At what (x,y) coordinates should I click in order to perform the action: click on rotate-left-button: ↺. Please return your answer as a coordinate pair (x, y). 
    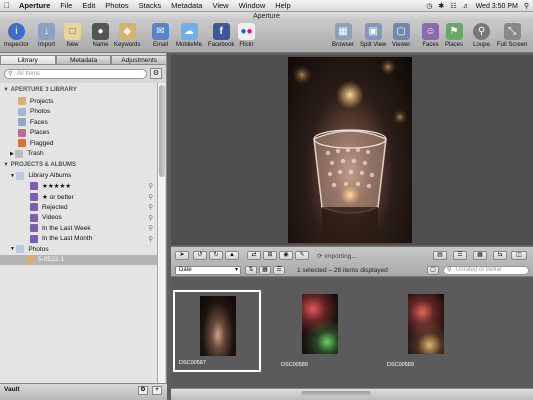
    Looking at the image, I should click on (200, 255).